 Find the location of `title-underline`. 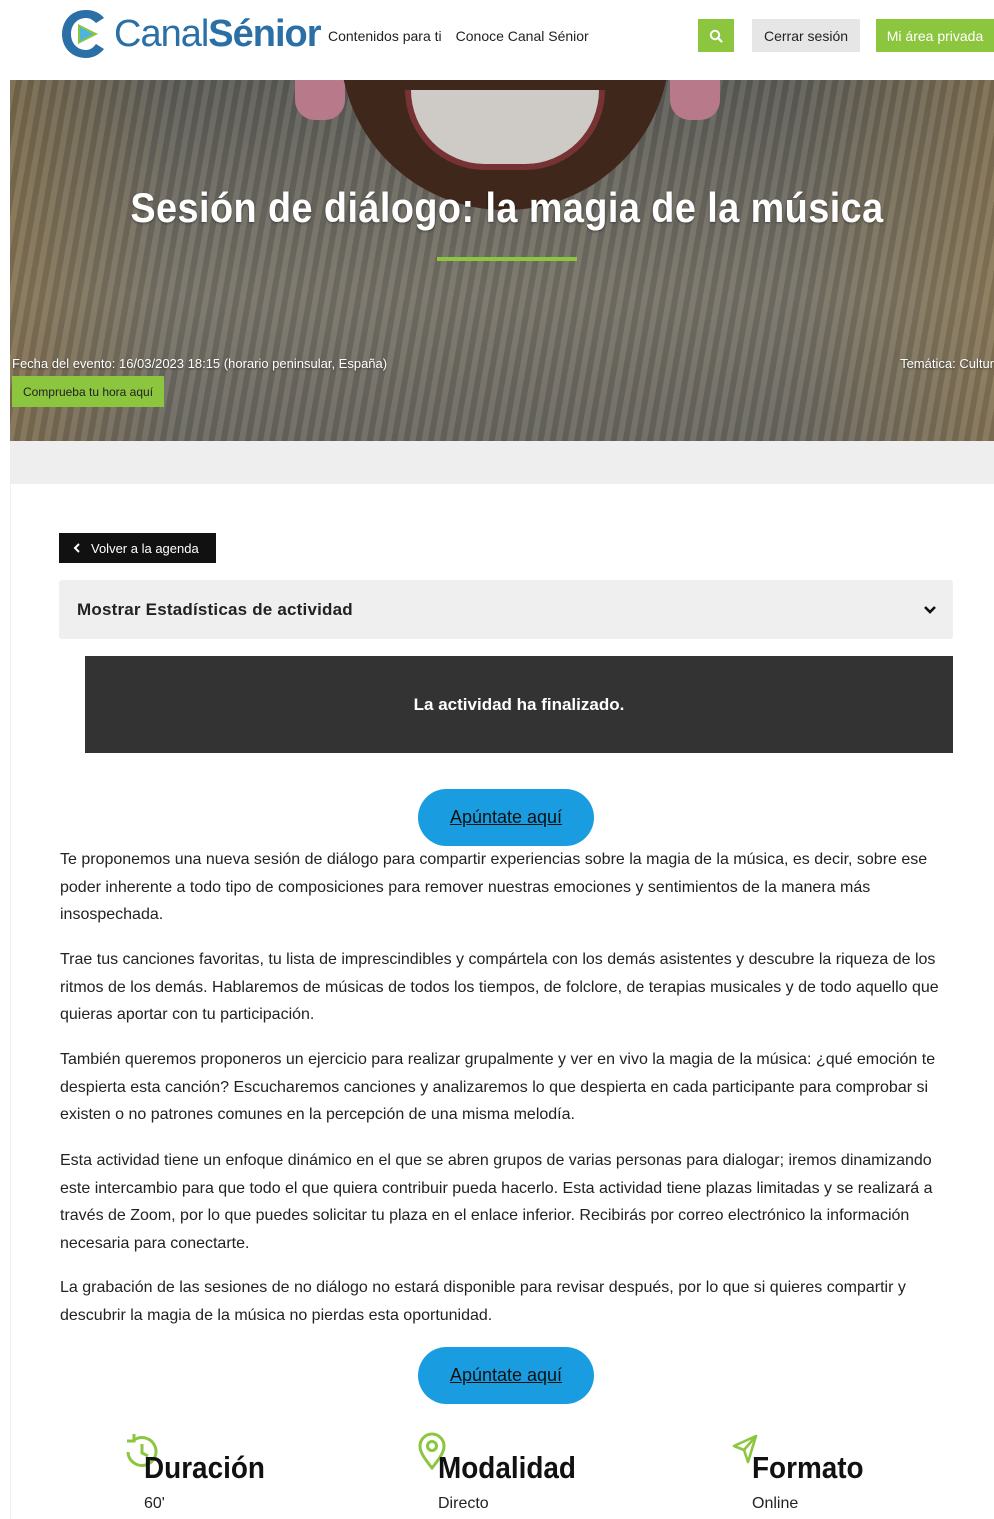

title-underline is located at coordinates (507, 259).